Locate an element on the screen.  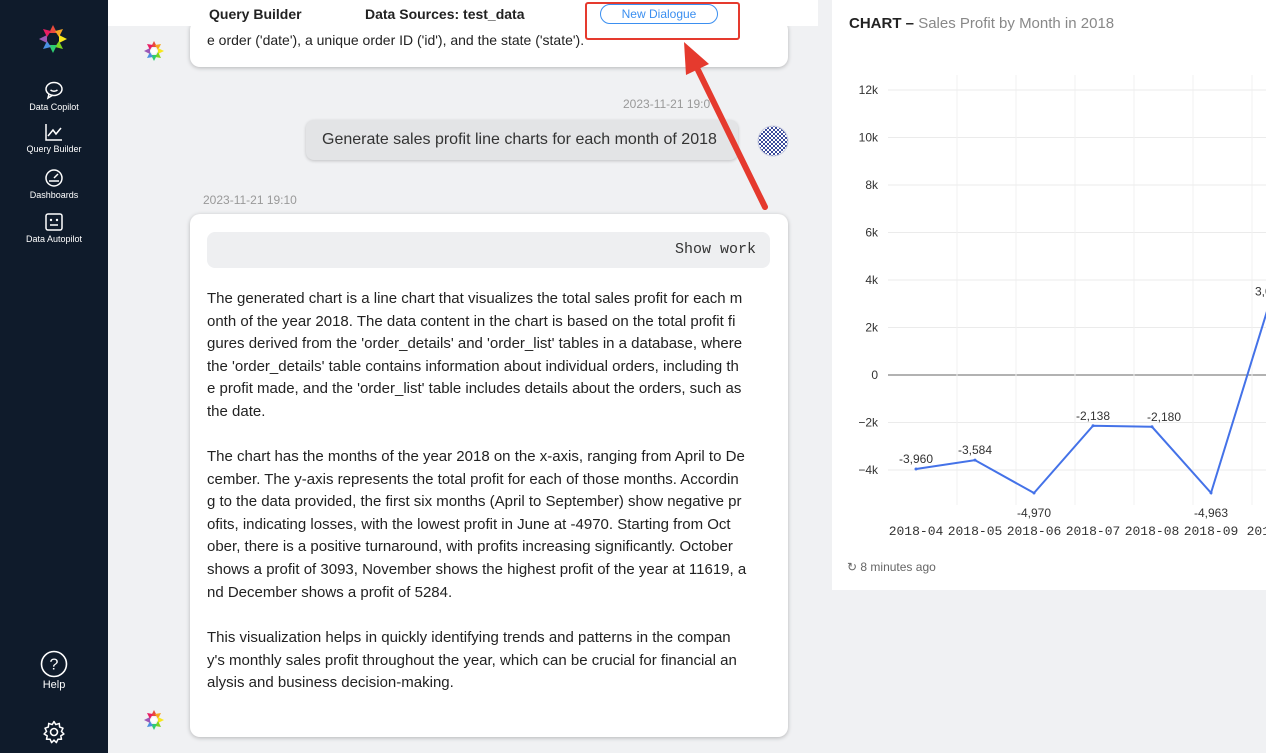
y-tick-label: 10k is located at coordinates (869, 138).